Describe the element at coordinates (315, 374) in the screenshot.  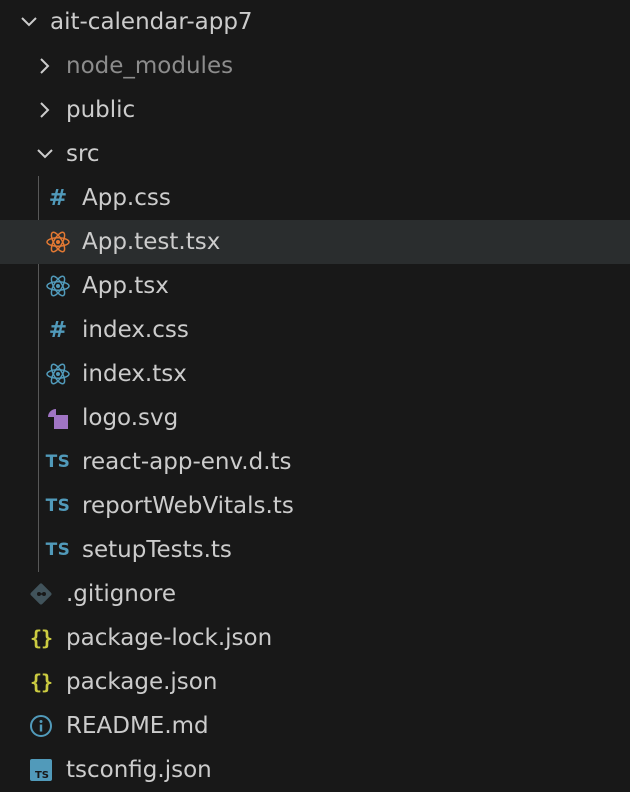
I see `tree-file-index-tsx: index.tsx` at that location.